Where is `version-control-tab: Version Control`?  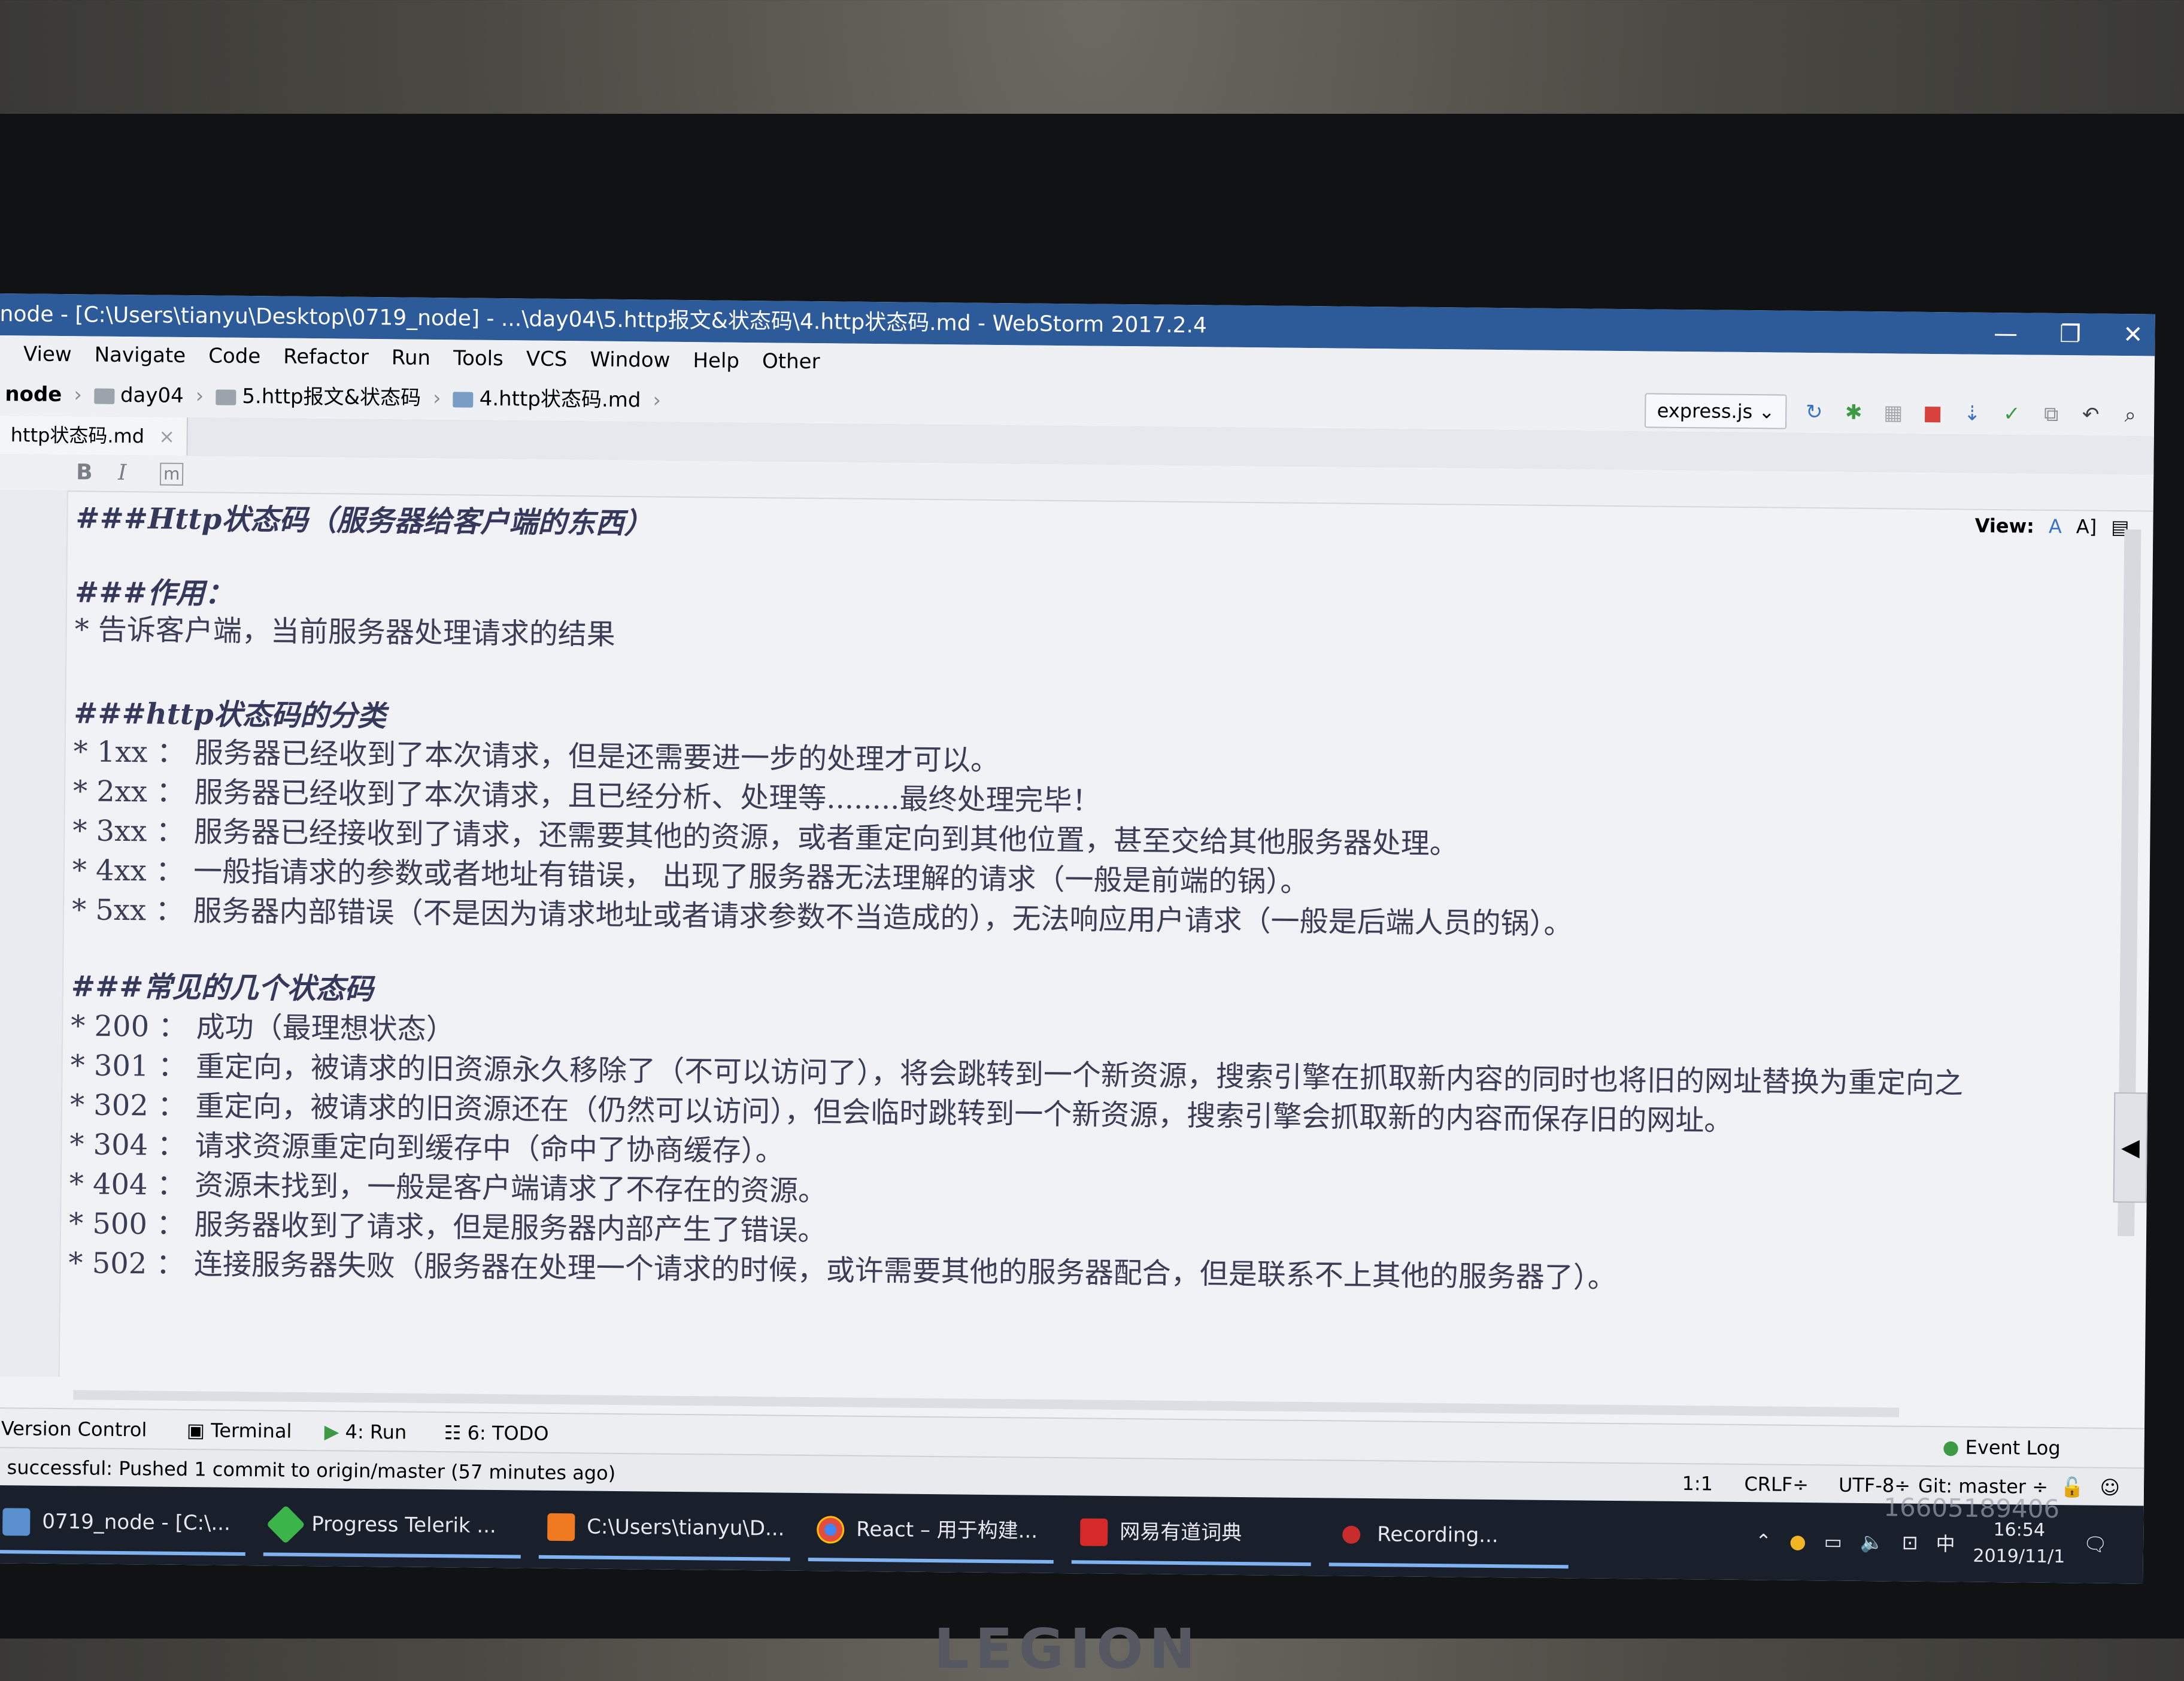
version-control-tab: Version Control is located at coordinates (74, 1429).